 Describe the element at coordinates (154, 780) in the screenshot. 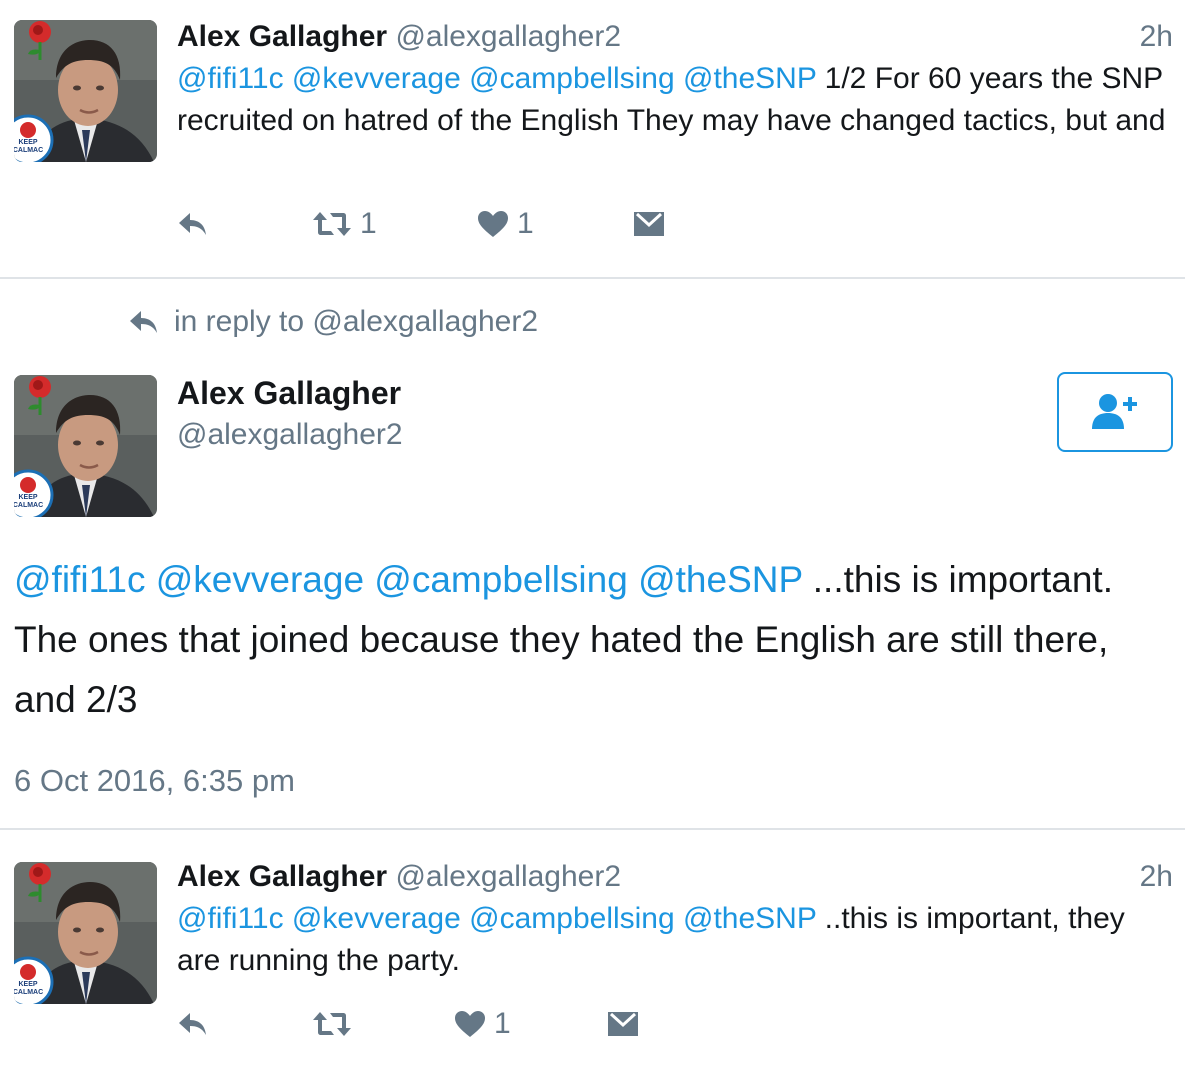

I see `tweet-timestamp: 6 Oct 2016, 6:35 pm` at that location.